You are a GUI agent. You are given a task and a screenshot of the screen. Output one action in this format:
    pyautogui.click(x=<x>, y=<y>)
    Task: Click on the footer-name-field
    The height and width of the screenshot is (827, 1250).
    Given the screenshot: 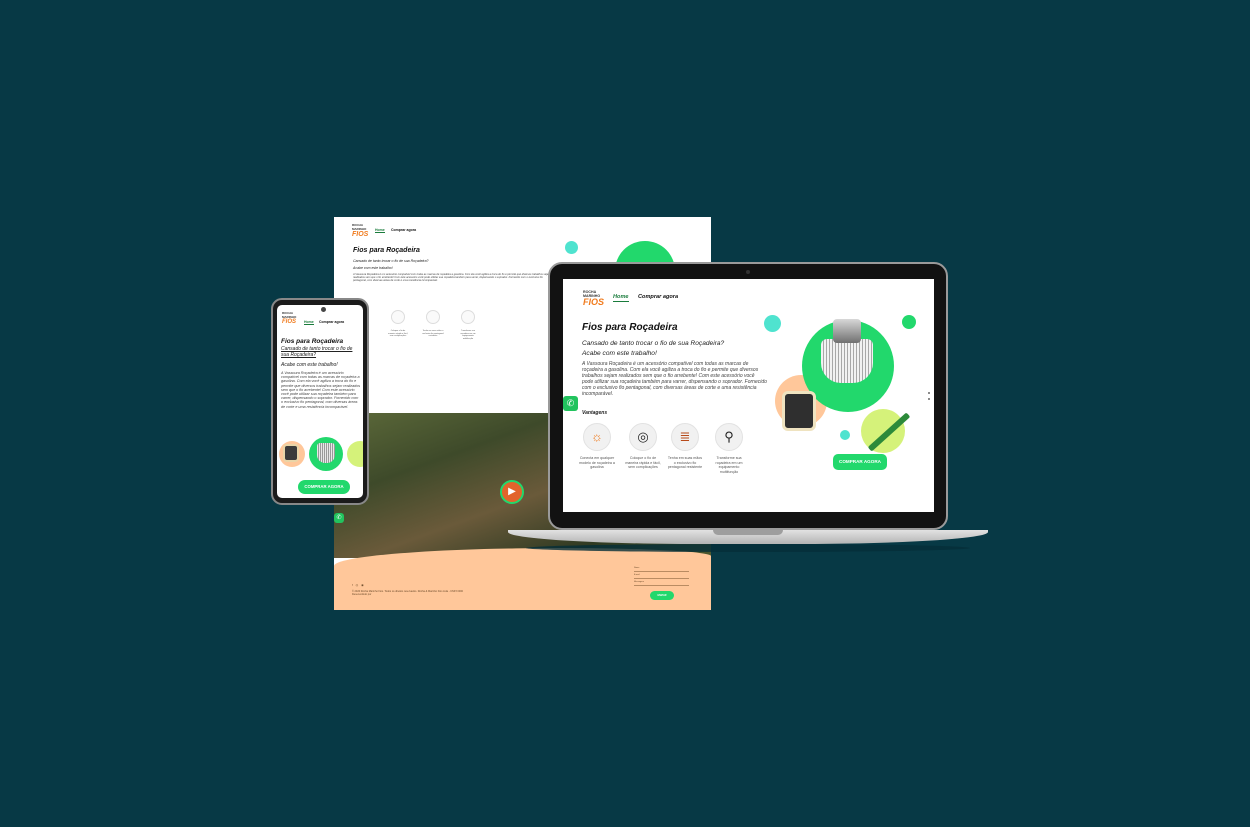 What is the action you would take?
    pyautogui.click(x=661, y=571)
    